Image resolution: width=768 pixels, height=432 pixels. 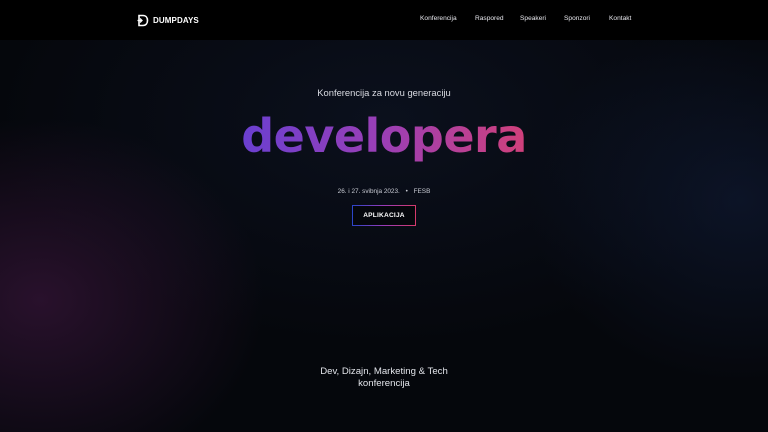 I want to click on nav-link-speakeri: Speakeri, so click(x=533, y=18).